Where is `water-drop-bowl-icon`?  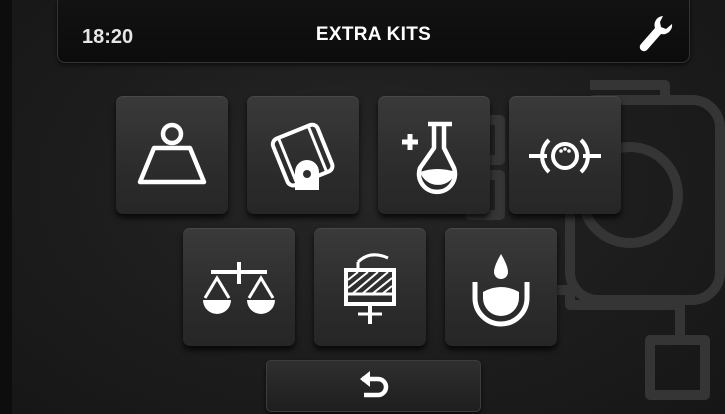
water-drop-bowl-icon is located at coordinates (501, 290).